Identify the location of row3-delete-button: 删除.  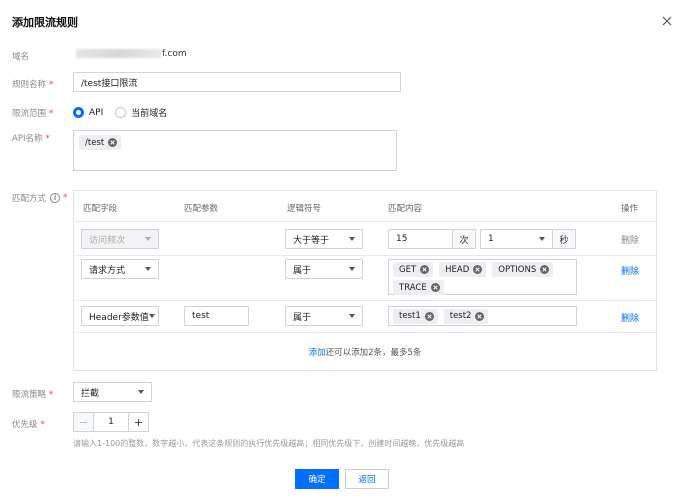
(630, 317).